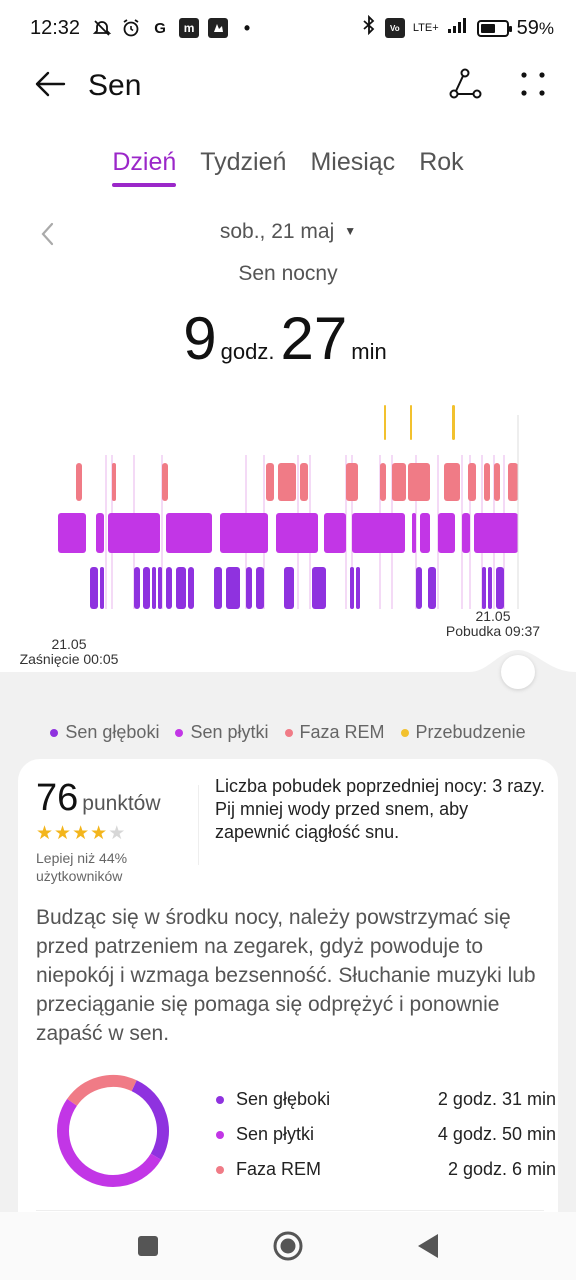 The image size is (576, 1280). Describe the element at coordinates (144, 167) in the screenshot. I see `tab-day: Dzień` at that location.